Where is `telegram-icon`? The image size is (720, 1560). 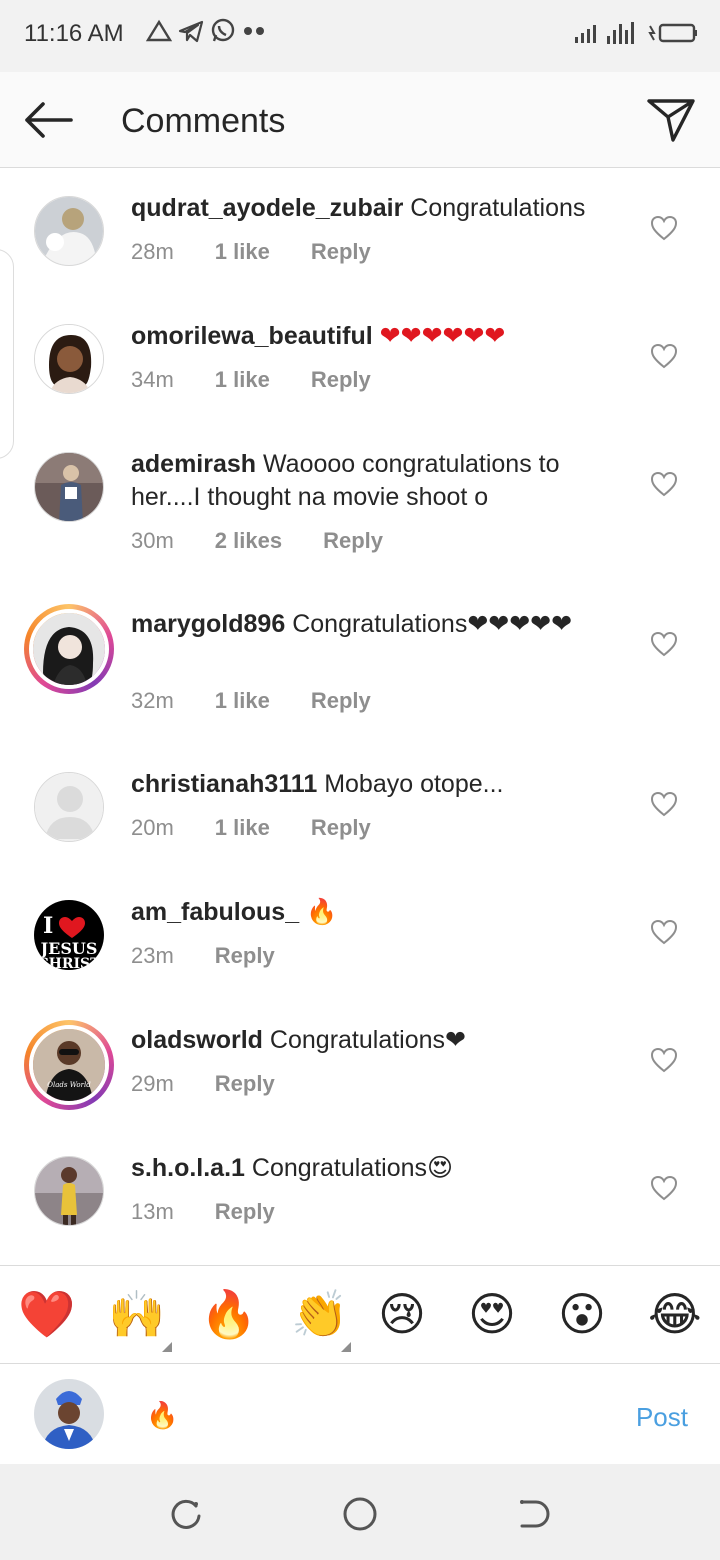
telegram-icon is located at coordinates (191, 31).